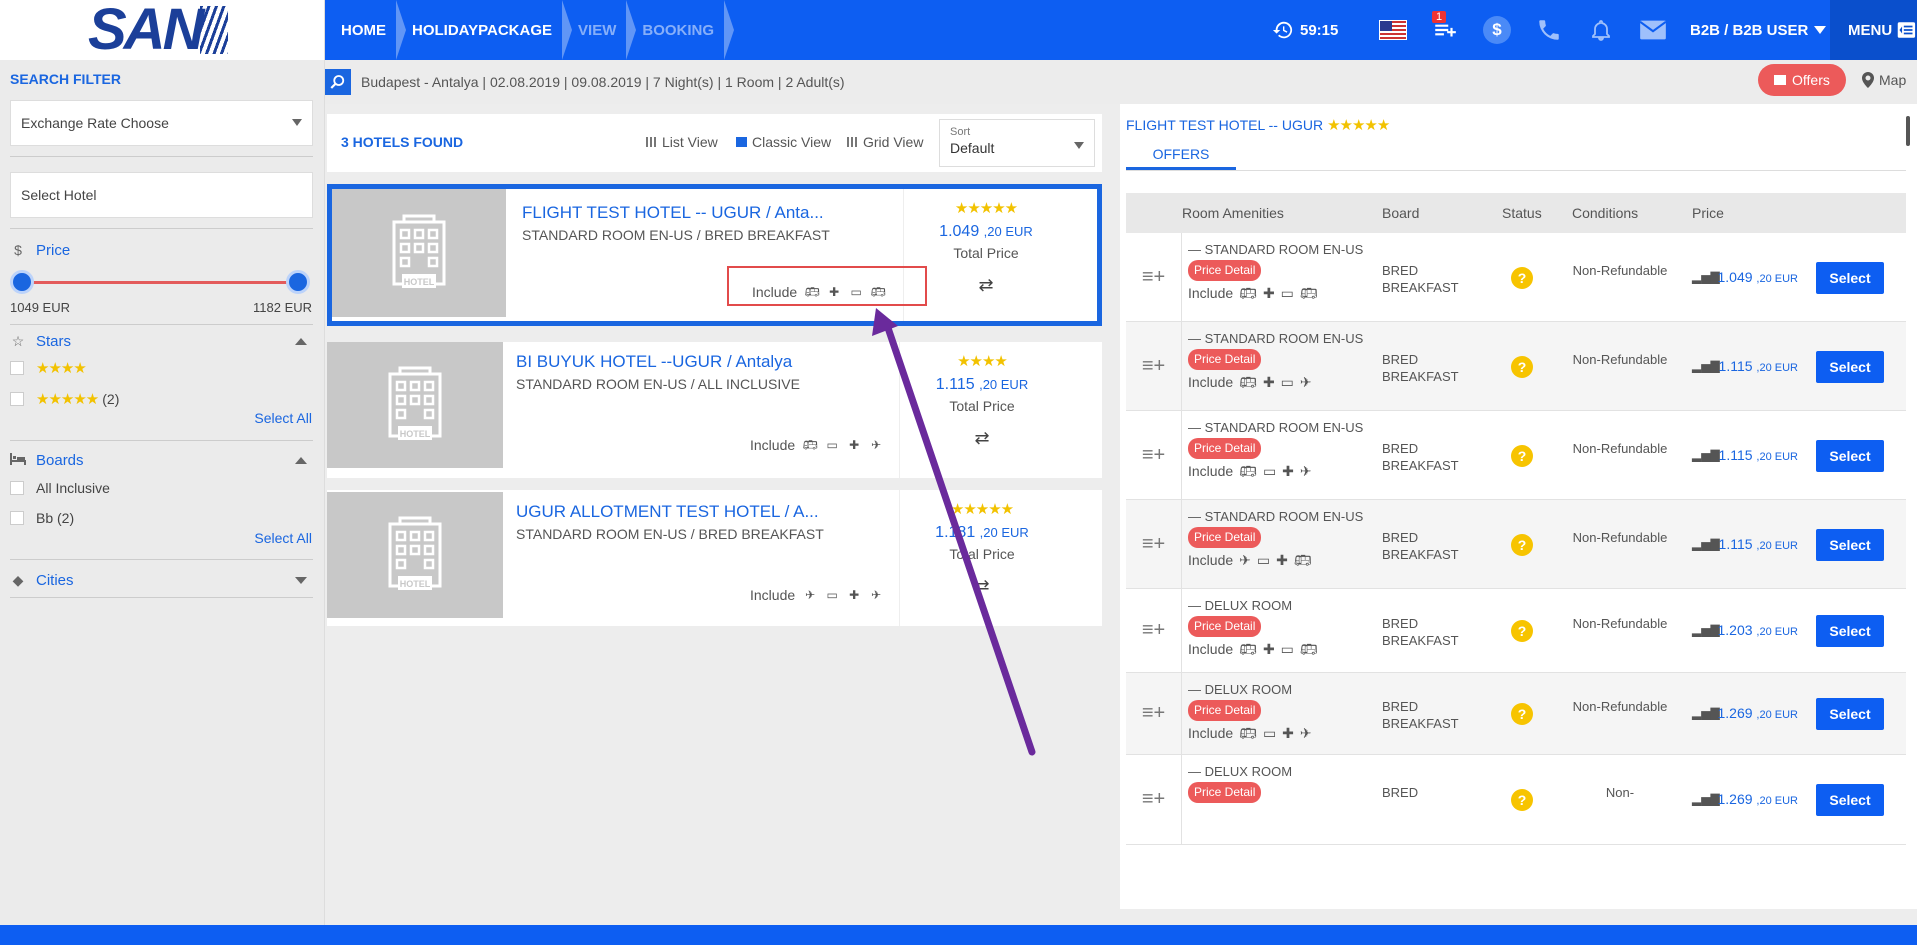 The width and height of the screenshot is (1917, 945). I want to click on bed-icon, so click(18, 460).